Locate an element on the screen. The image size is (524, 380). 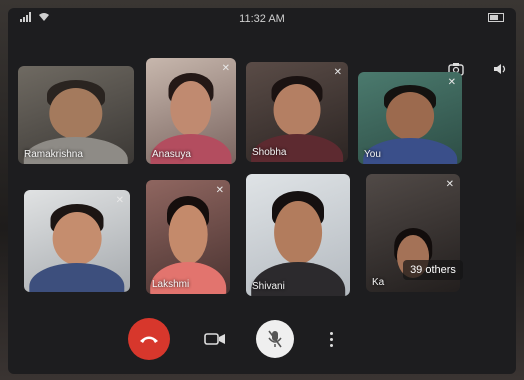
end-call-button is located at coordinates (149, 339).